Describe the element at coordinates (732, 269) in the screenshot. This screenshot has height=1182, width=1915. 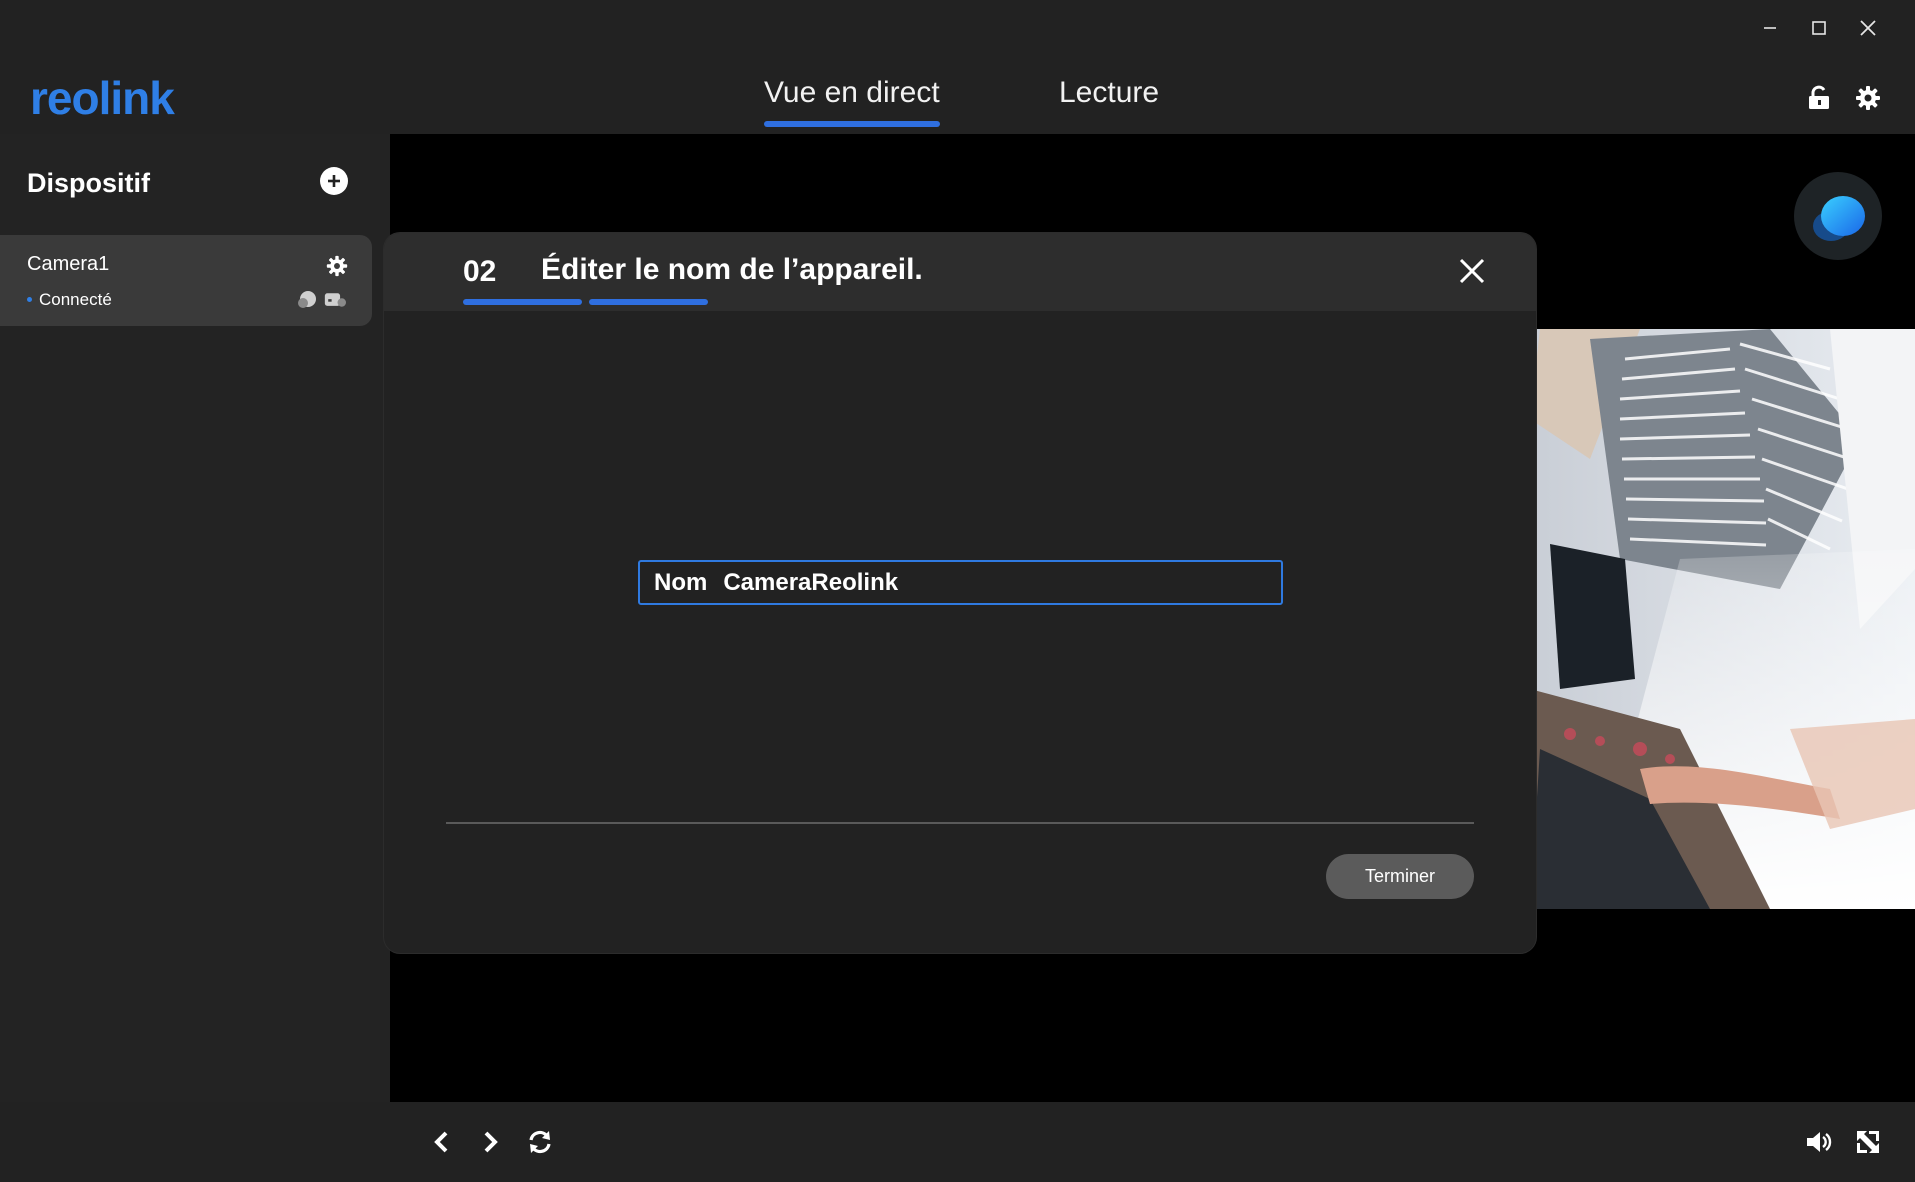
I see `dialog-title: Éditer le nom de l’appareil.` at that location.